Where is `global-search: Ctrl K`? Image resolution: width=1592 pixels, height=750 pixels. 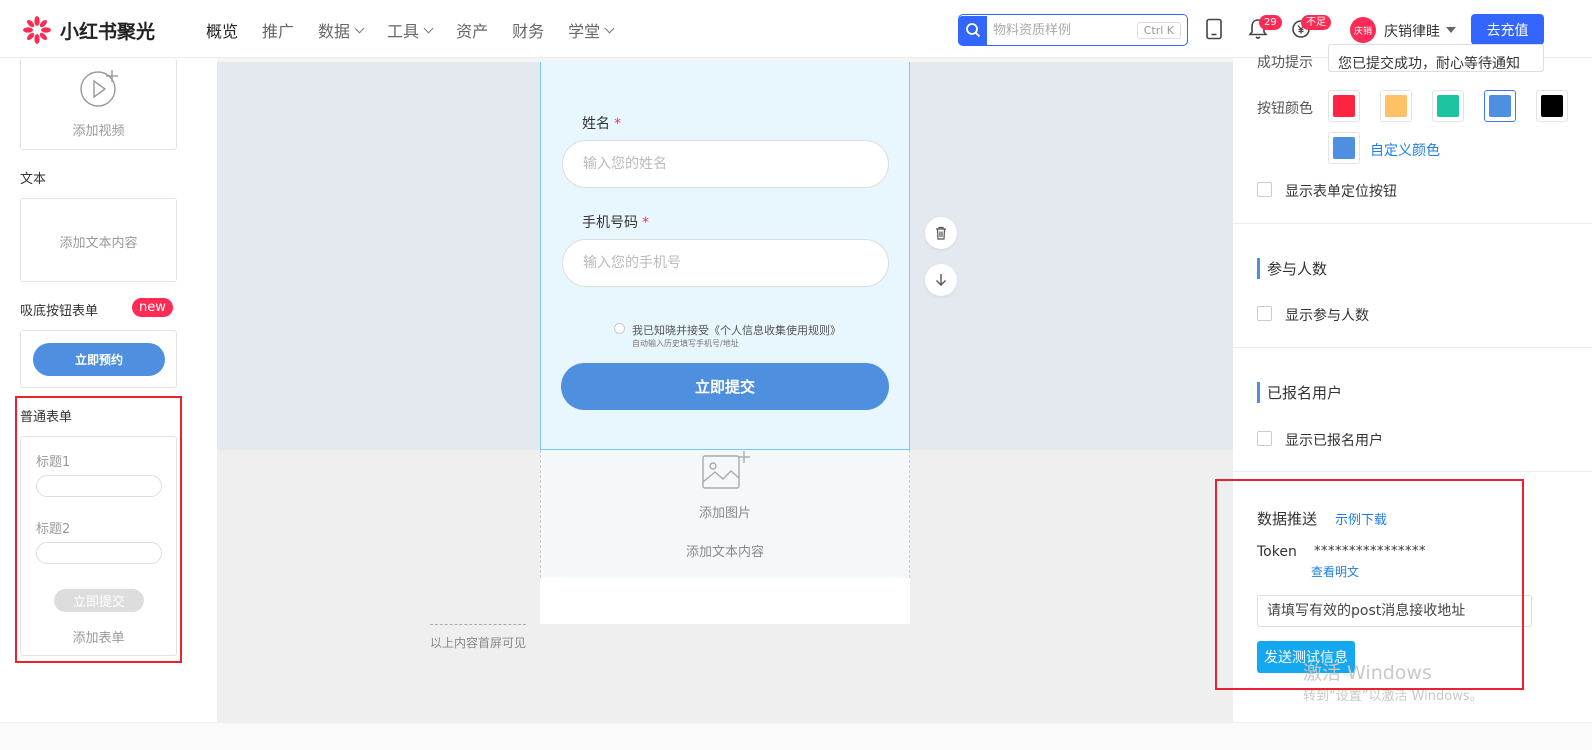
global-search: Ctrl K is located at coordinates (1073, 30).